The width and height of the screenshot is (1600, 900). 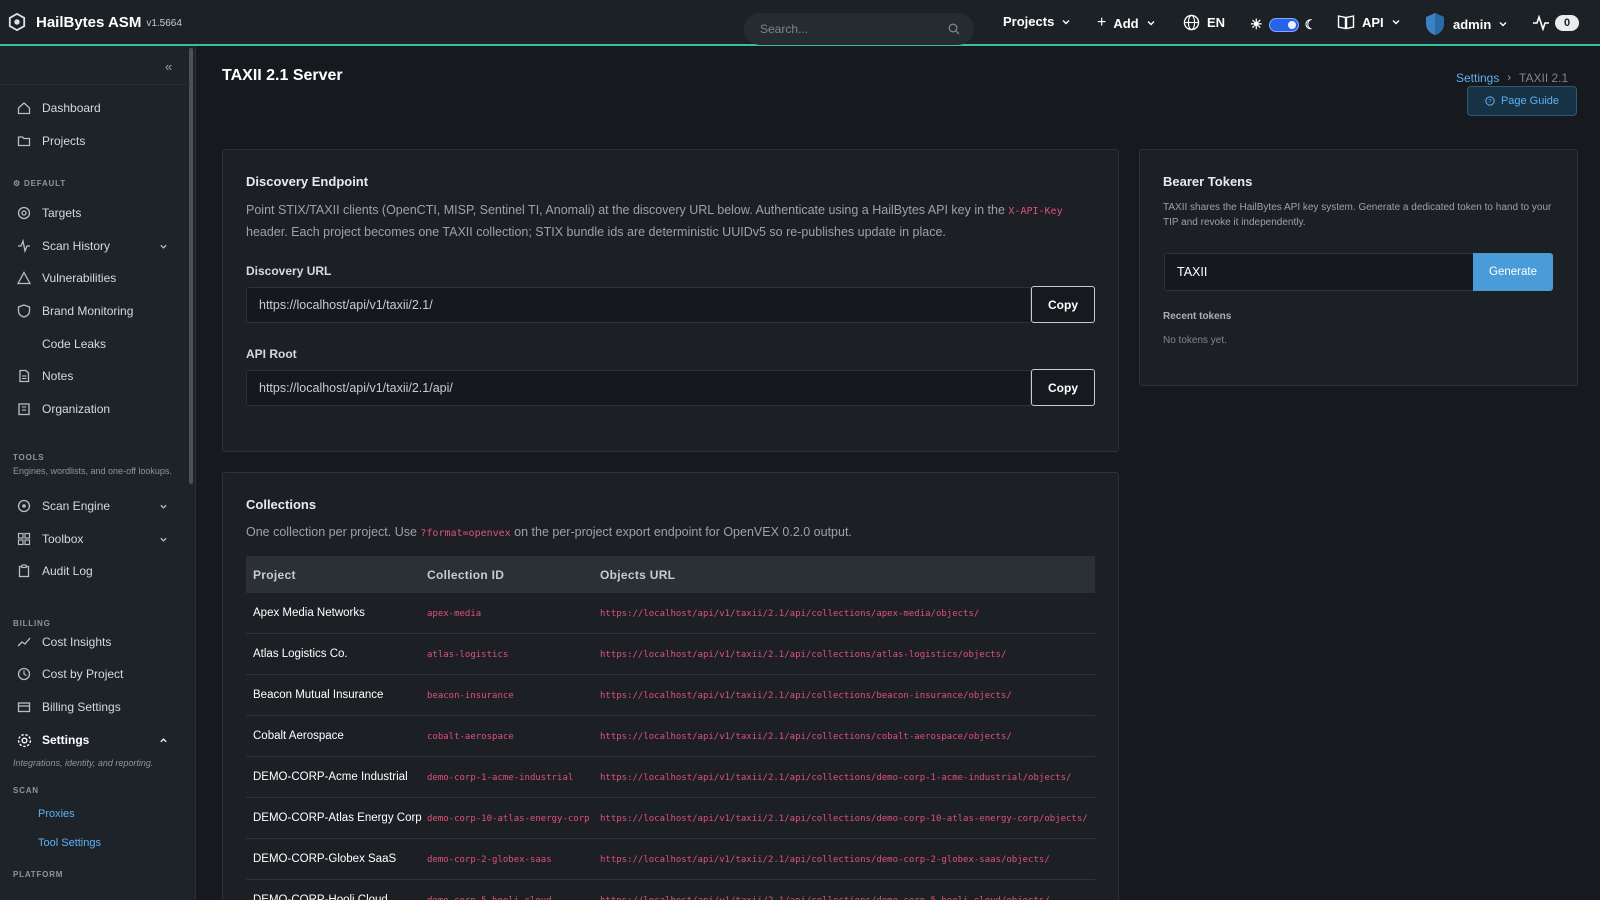 What do you see at coordinates (32, 623) in the screenshot?
I see `section-billing: BILLING` at bounding box center [32, 623].